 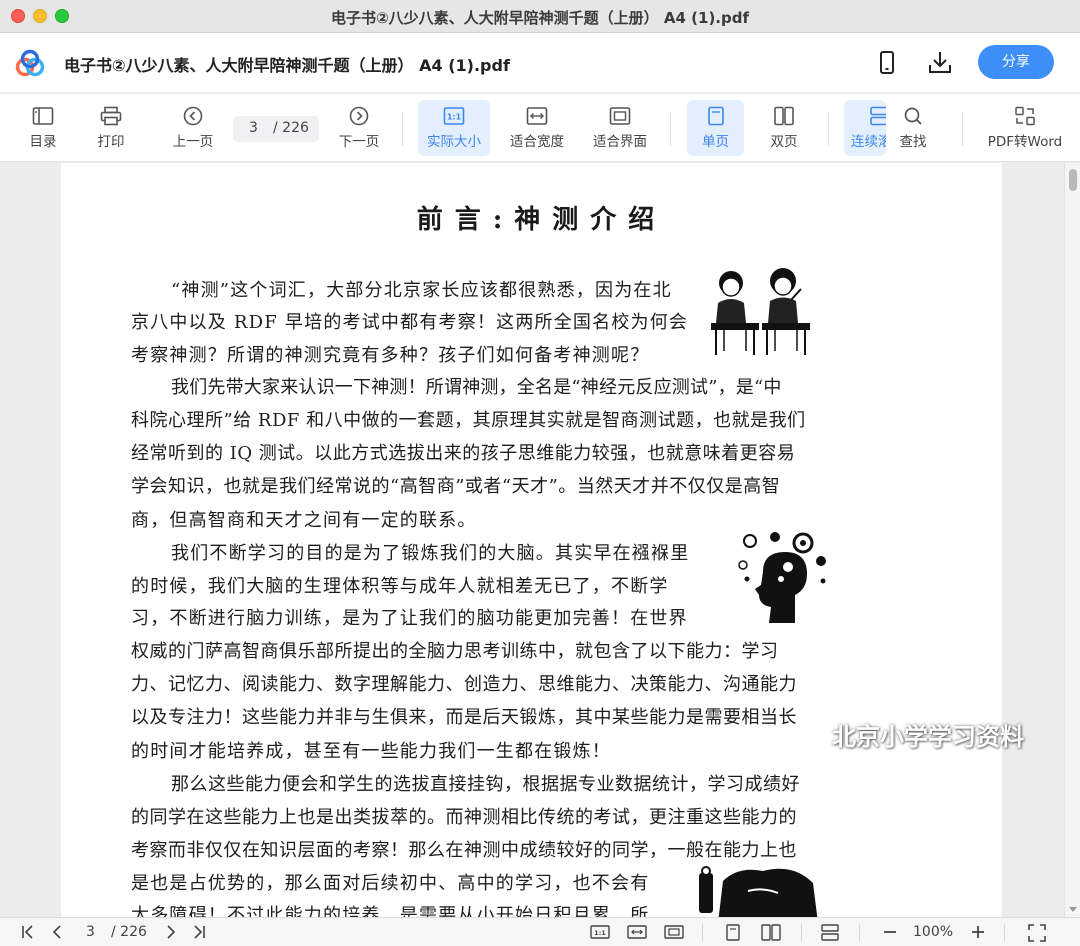 What do you see at coordinates (43, 142) in the screenshot?
I see `toc-label: 目录` at bounding box center [43, 142].